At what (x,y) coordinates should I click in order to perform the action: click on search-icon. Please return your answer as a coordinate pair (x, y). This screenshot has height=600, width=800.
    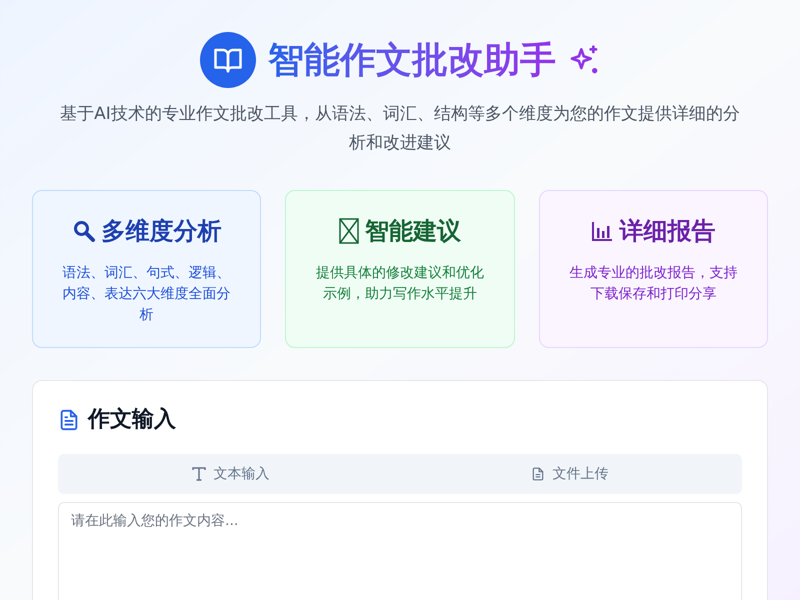
    Looking at the image, I should click on (84, 231).